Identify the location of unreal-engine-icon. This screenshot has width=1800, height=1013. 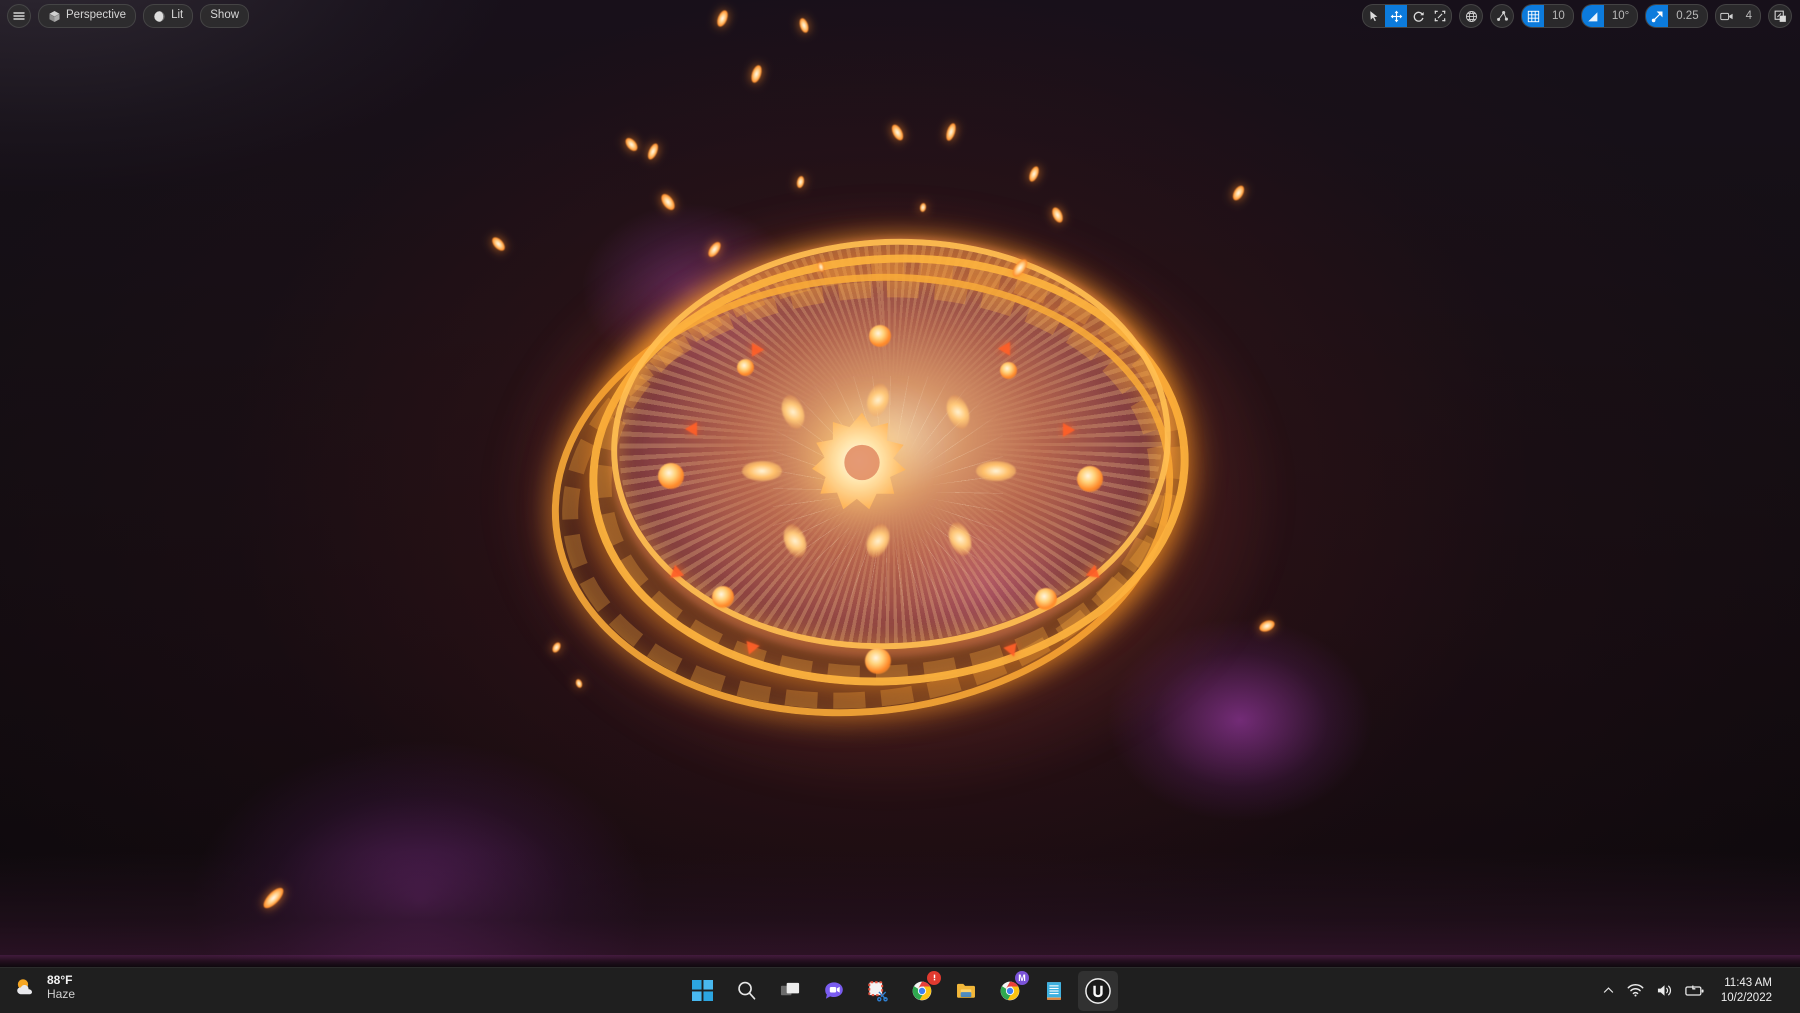
(1098, 990).